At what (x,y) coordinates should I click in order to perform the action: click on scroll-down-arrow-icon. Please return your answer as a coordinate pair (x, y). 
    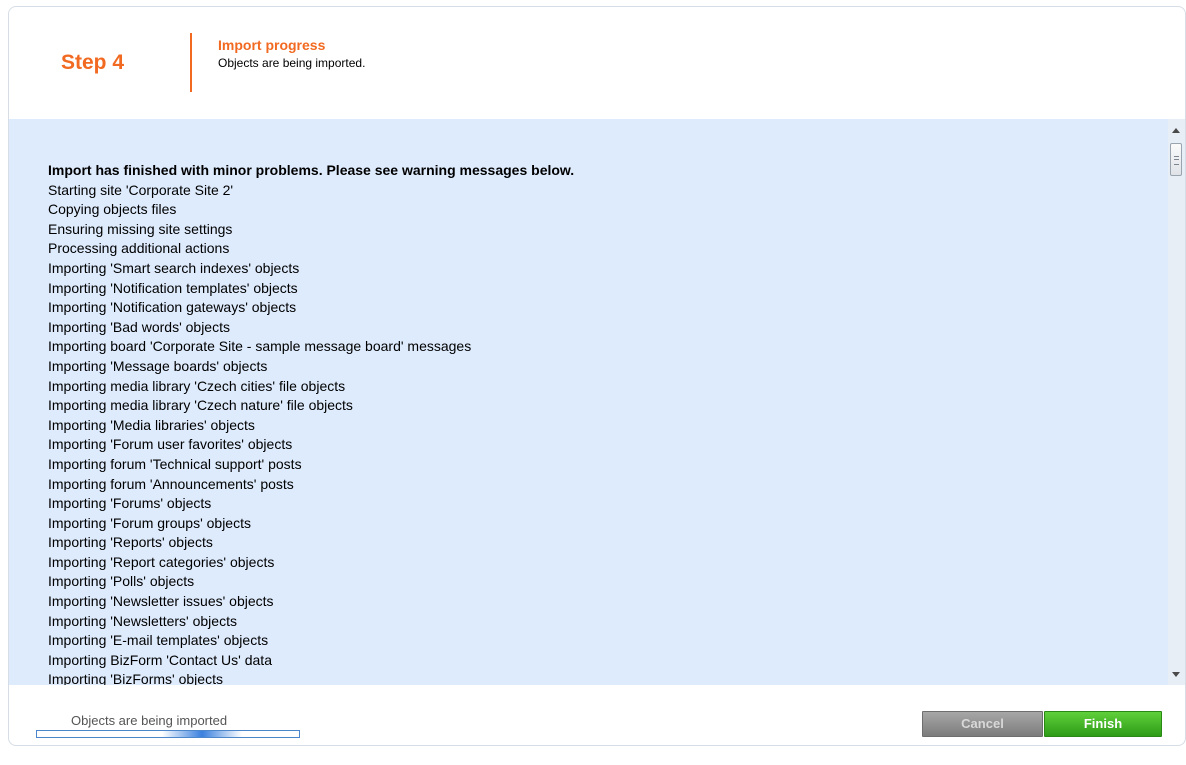
    Looking at the image, I should click on (1176, 674).